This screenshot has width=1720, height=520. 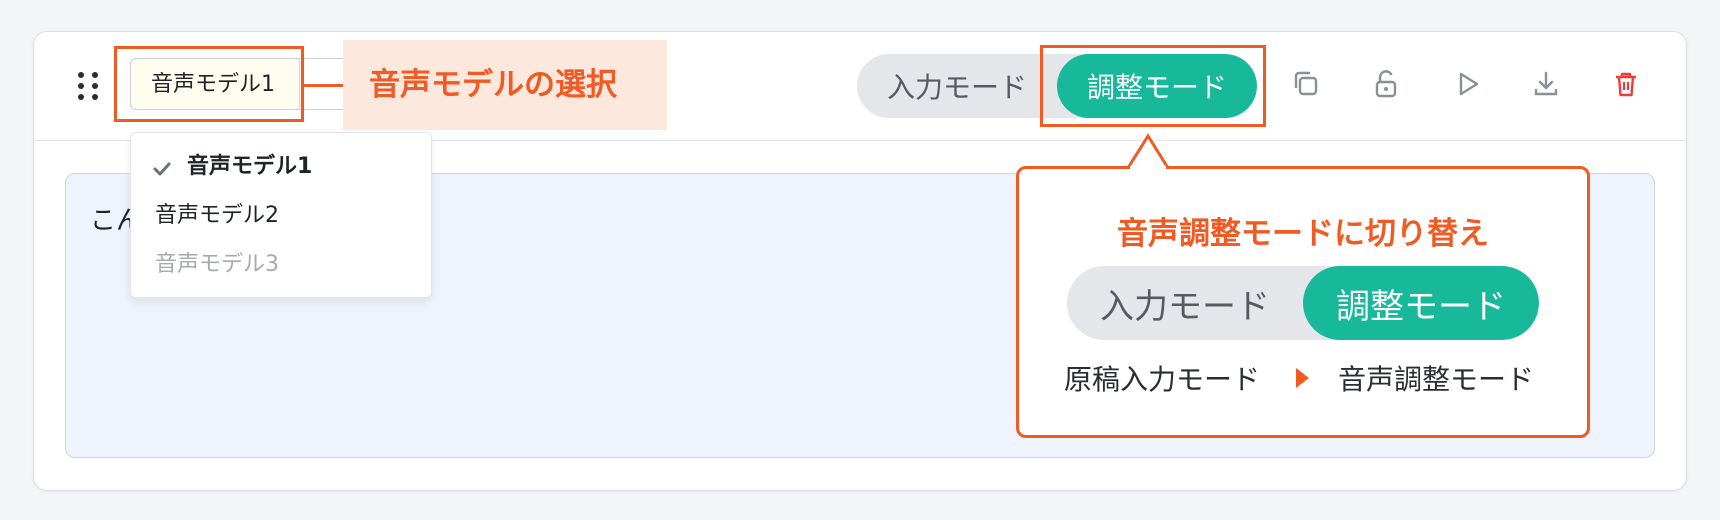 What do you see at coordinates (1162, 379) in the screenshot?
I see `flow-from-label: 原稿入力モード` at bounding box center [1162, 379].